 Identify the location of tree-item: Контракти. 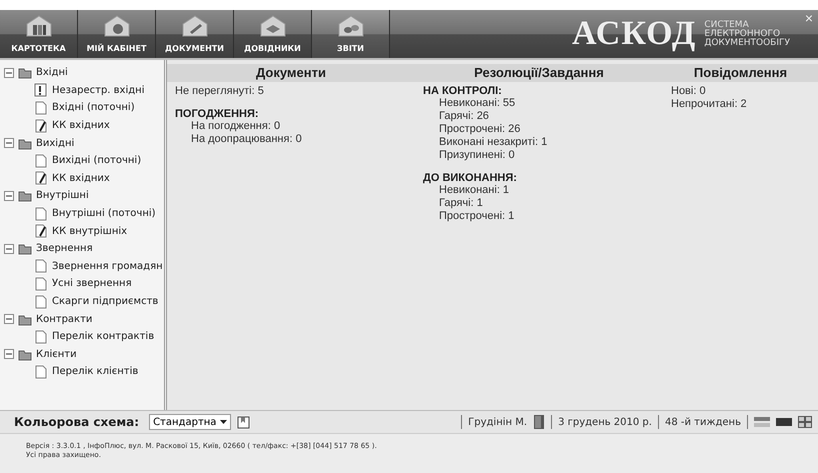
(64, 319).